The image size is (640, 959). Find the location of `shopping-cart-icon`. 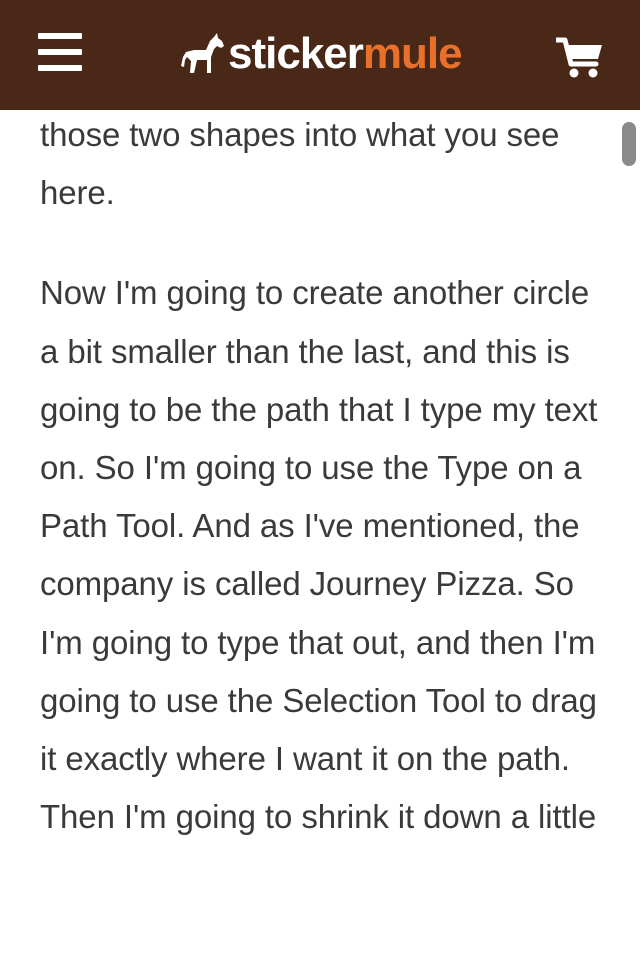

shopping-cart-icon is located at coordinates (579, 58).